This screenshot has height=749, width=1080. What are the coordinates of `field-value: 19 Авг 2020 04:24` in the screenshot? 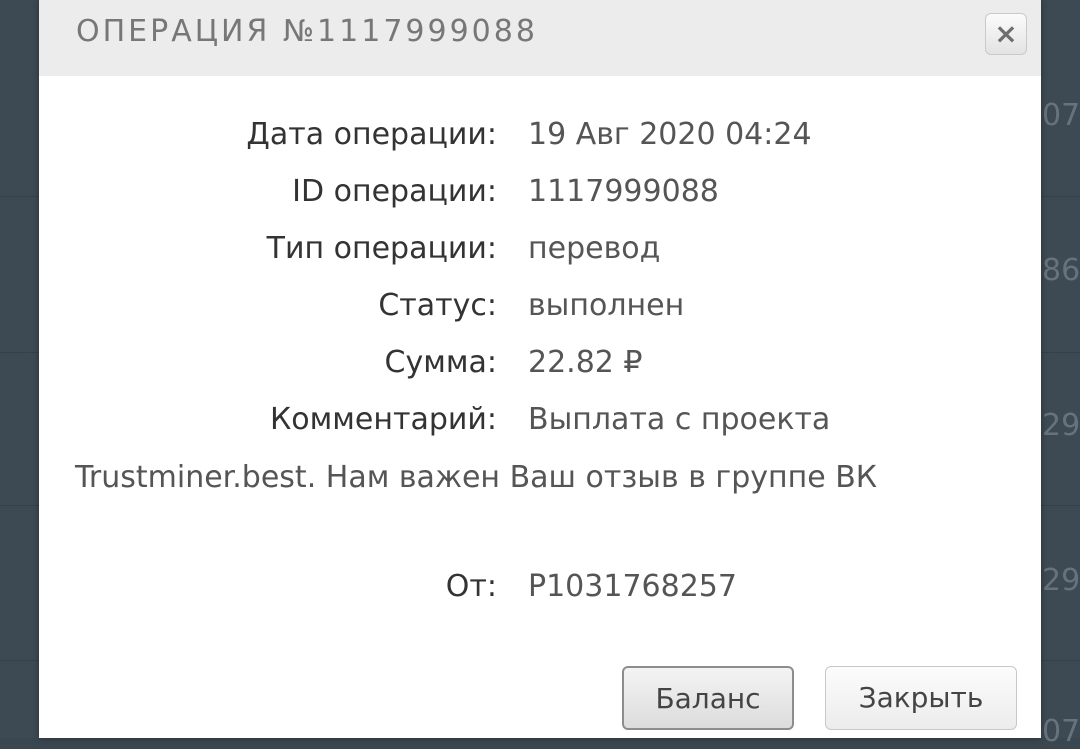 It's located at (670, 134).